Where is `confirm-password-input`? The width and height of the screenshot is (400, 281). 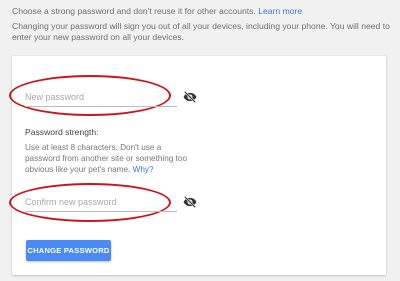 confirm-password-input is located at coordinates (100, 202).